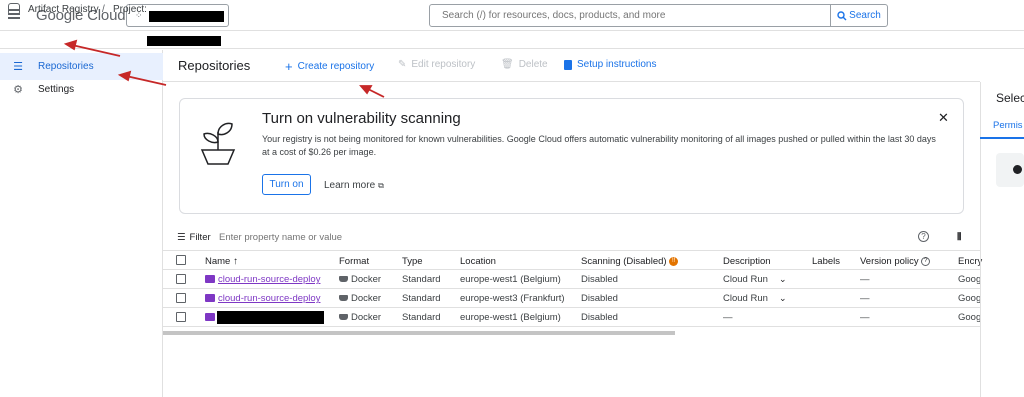  What do you see at coordinates (14, 9) in the screenshot?
I see `artifact-registry-icon` at bounding box center [14, 9].